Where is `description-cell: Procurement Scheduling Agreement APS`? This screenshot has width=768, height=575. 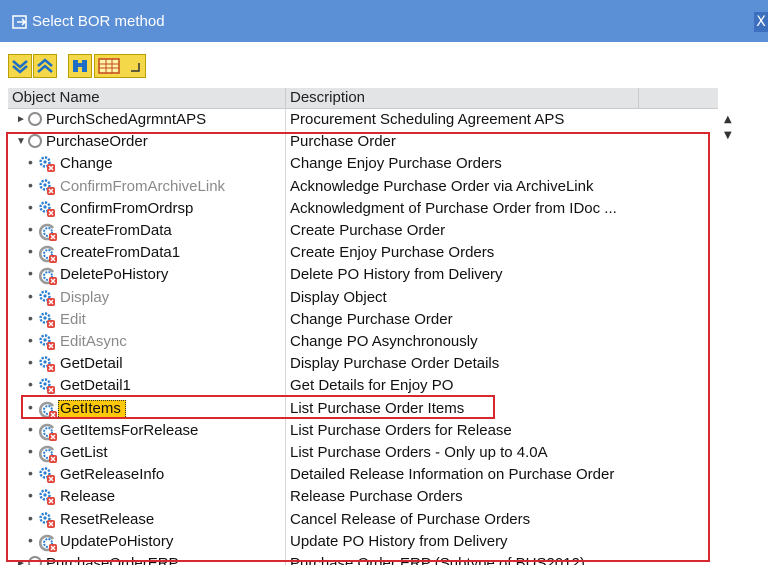 description-cell: Procurement Scheduling Agreement APS is located at coordinates (427, 119).